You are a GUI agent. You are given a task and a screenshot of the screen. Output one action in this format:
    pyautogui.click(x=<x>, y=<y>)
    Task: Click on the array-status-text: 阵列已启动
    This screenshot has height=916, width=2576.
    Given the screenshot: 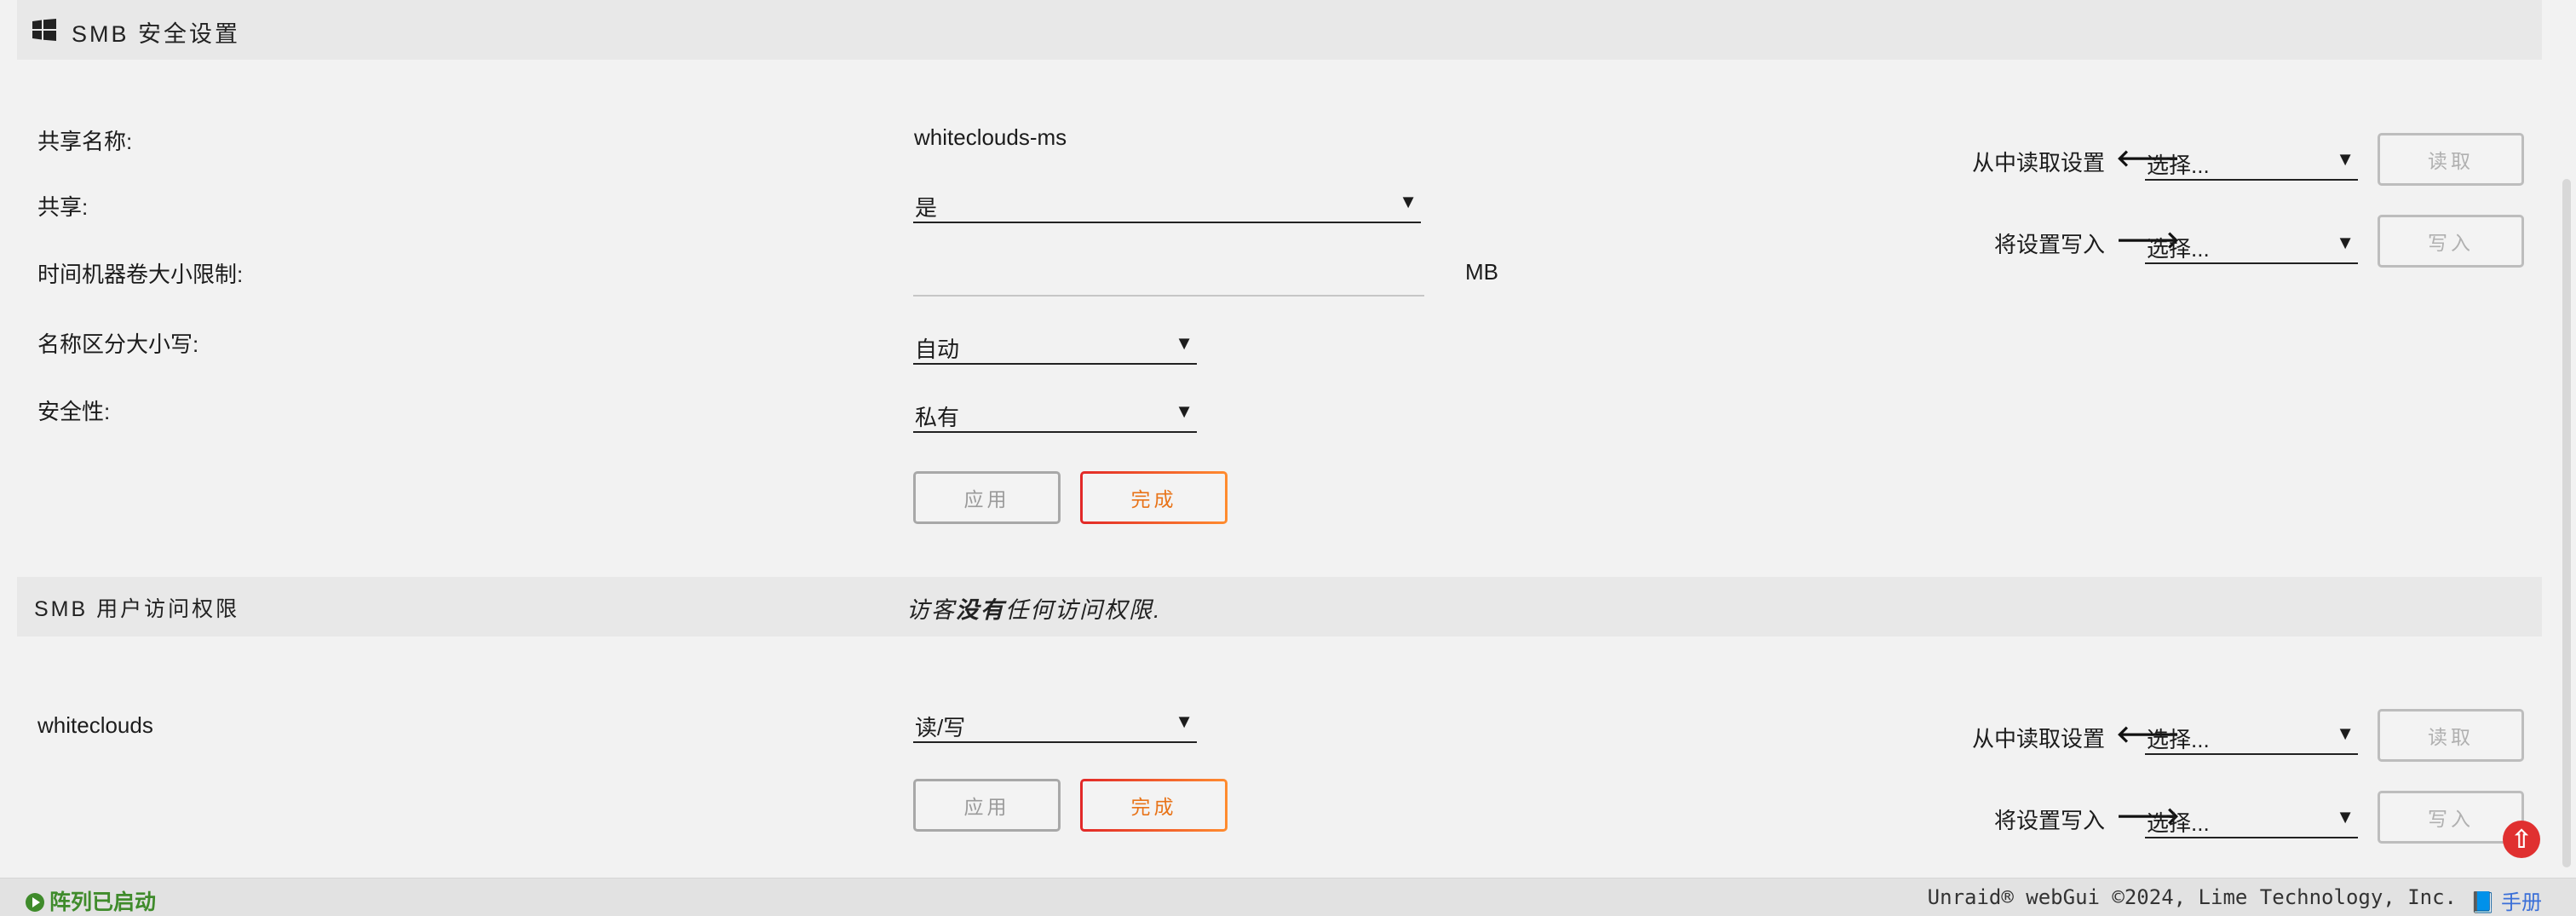 What is the action you would take?
    pyautogui.click(x=103, y=902)
    